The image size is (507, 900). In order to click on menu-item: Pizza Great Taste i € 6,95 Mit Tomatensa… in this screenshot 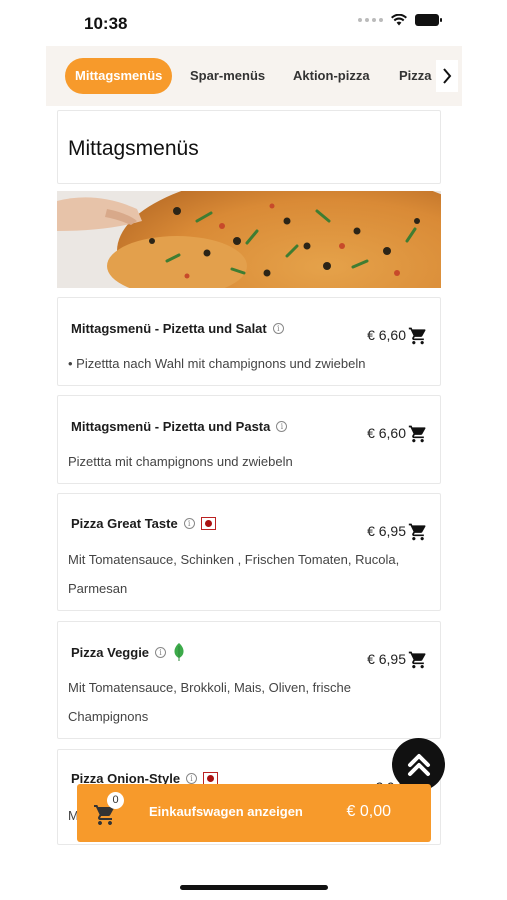, I will do `click(249, 552)`.